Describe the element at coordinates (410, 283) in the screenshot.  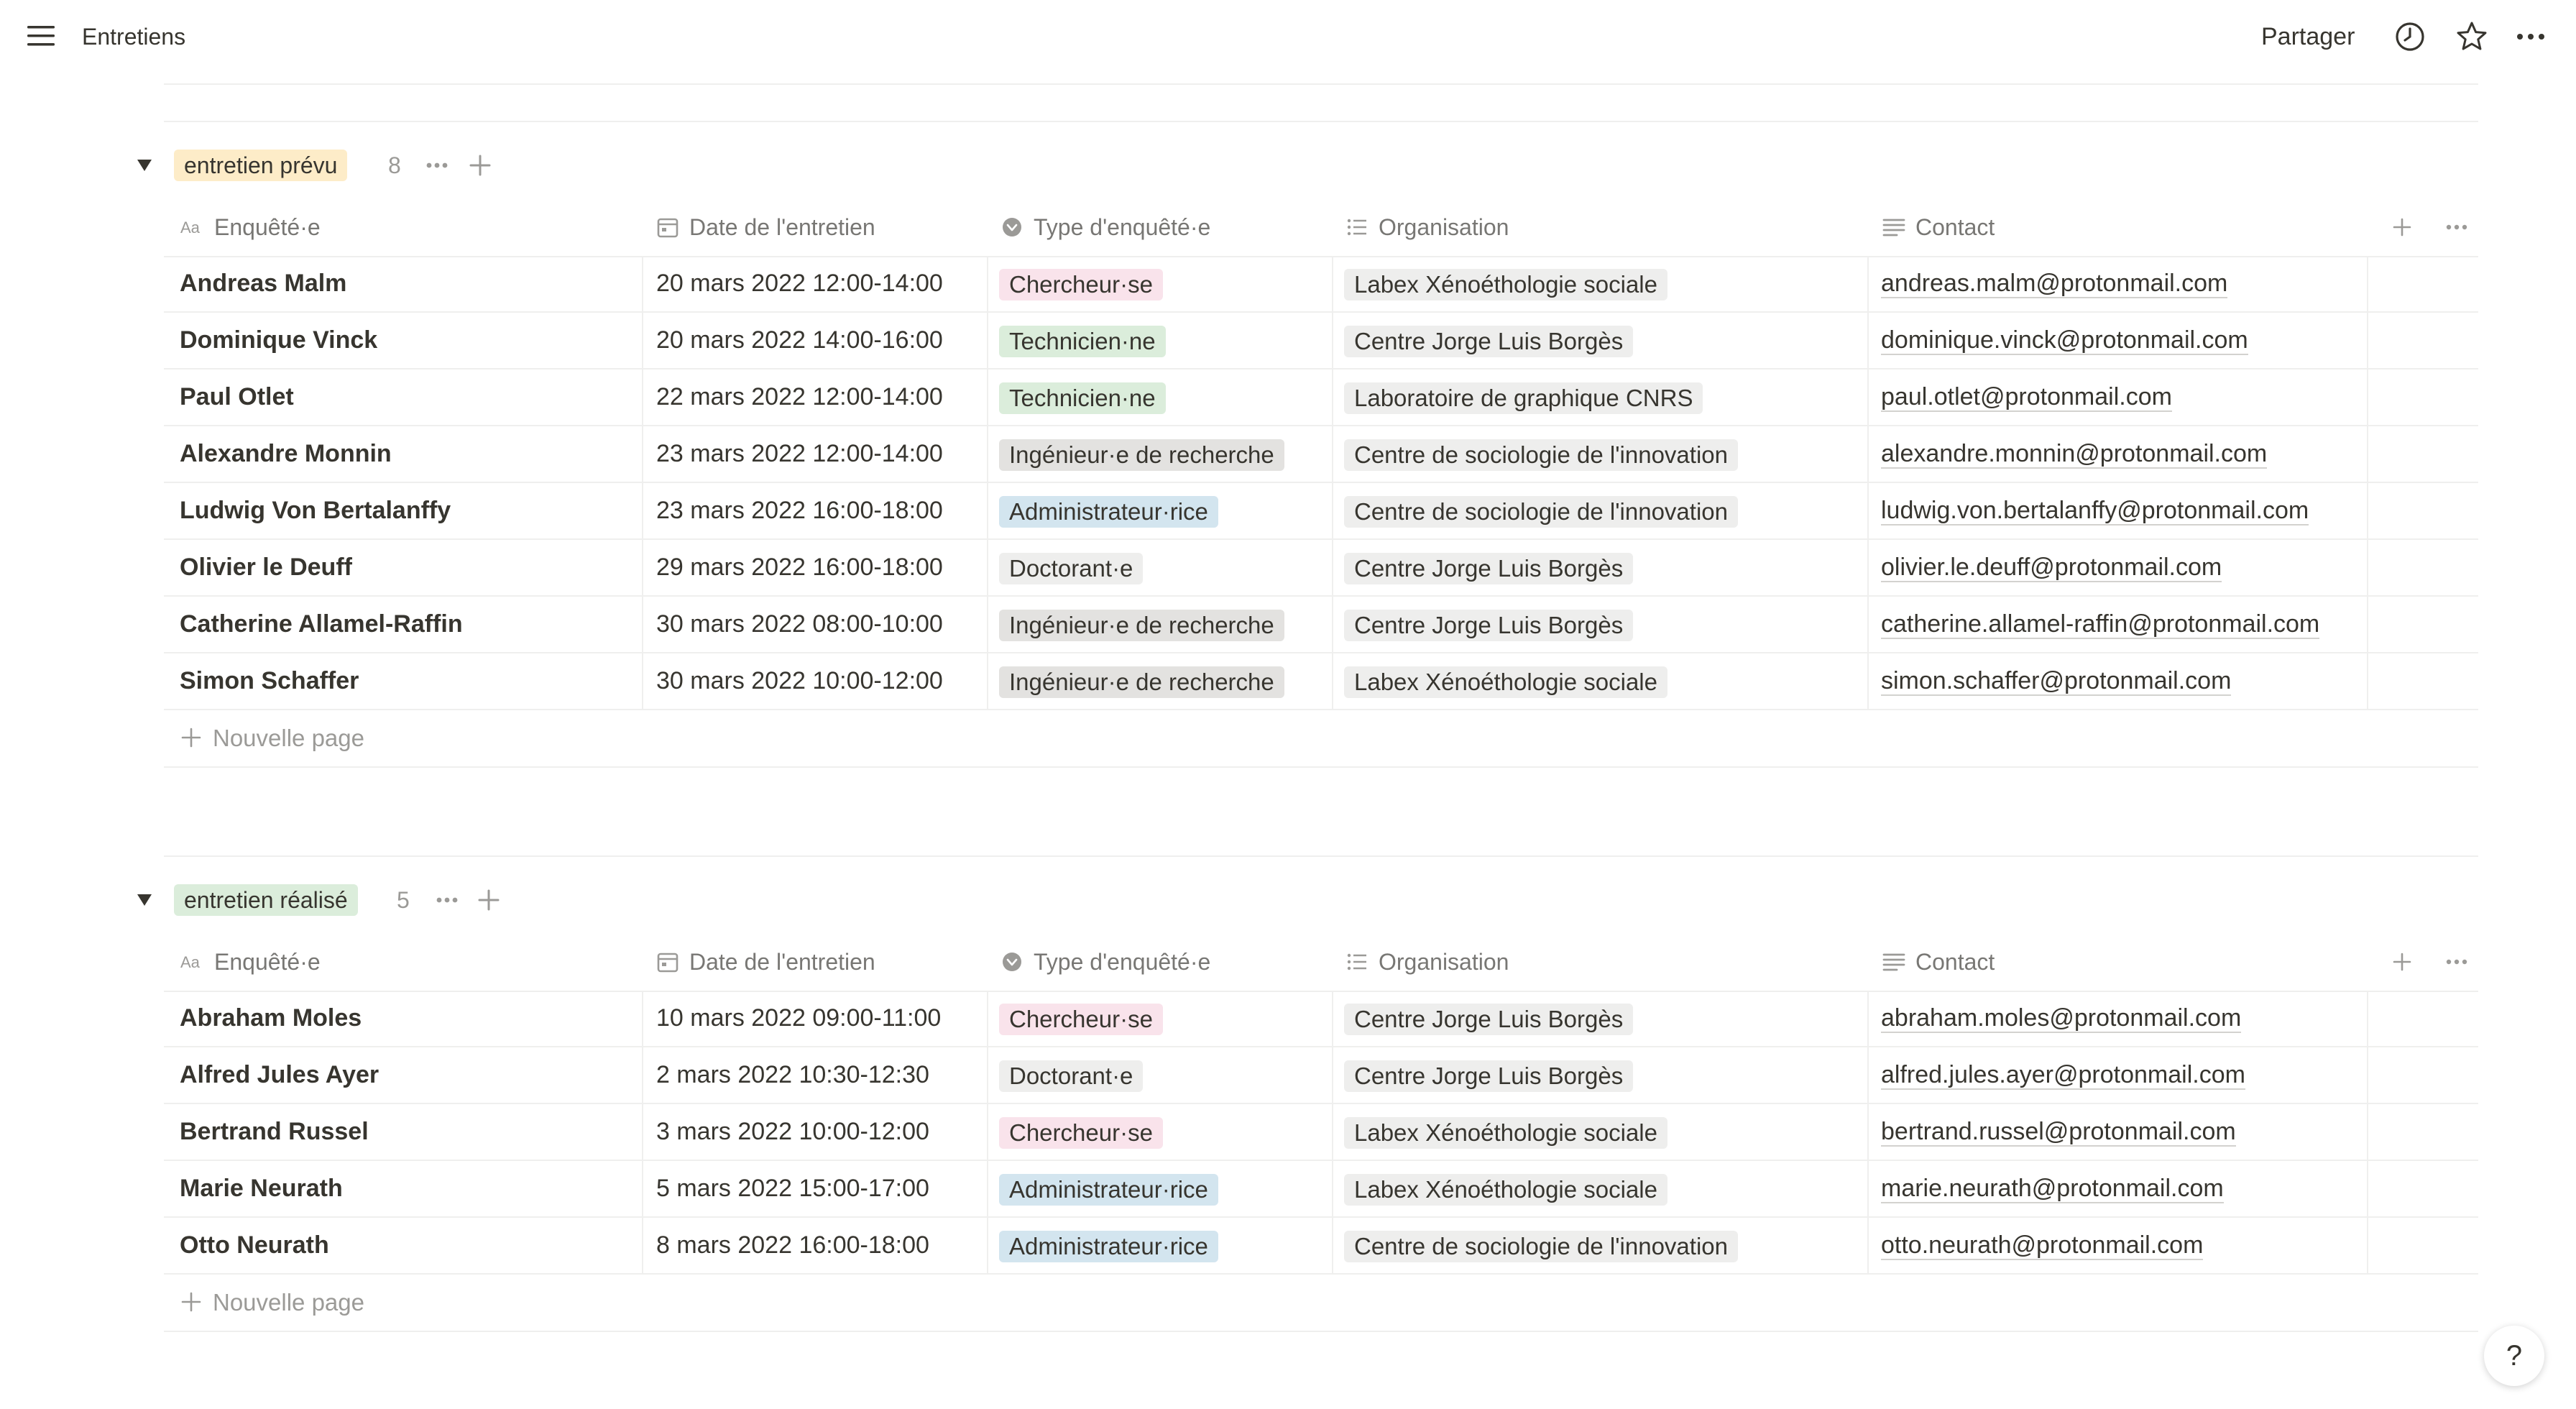
I see `name-cell: Andreas Malm` at that location.